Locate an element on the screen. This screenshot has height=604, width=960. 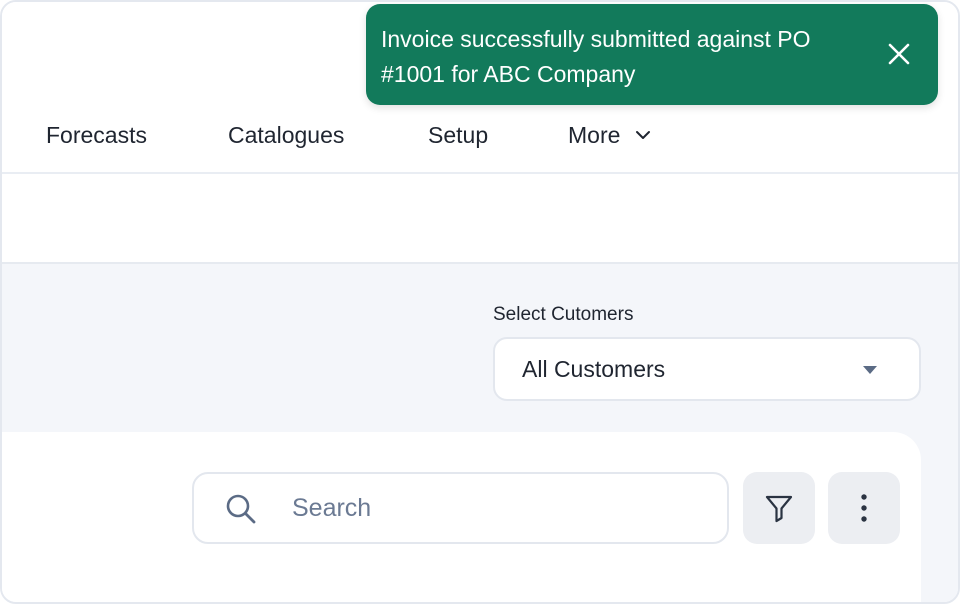
search-box is located at coordinates (460, 508).